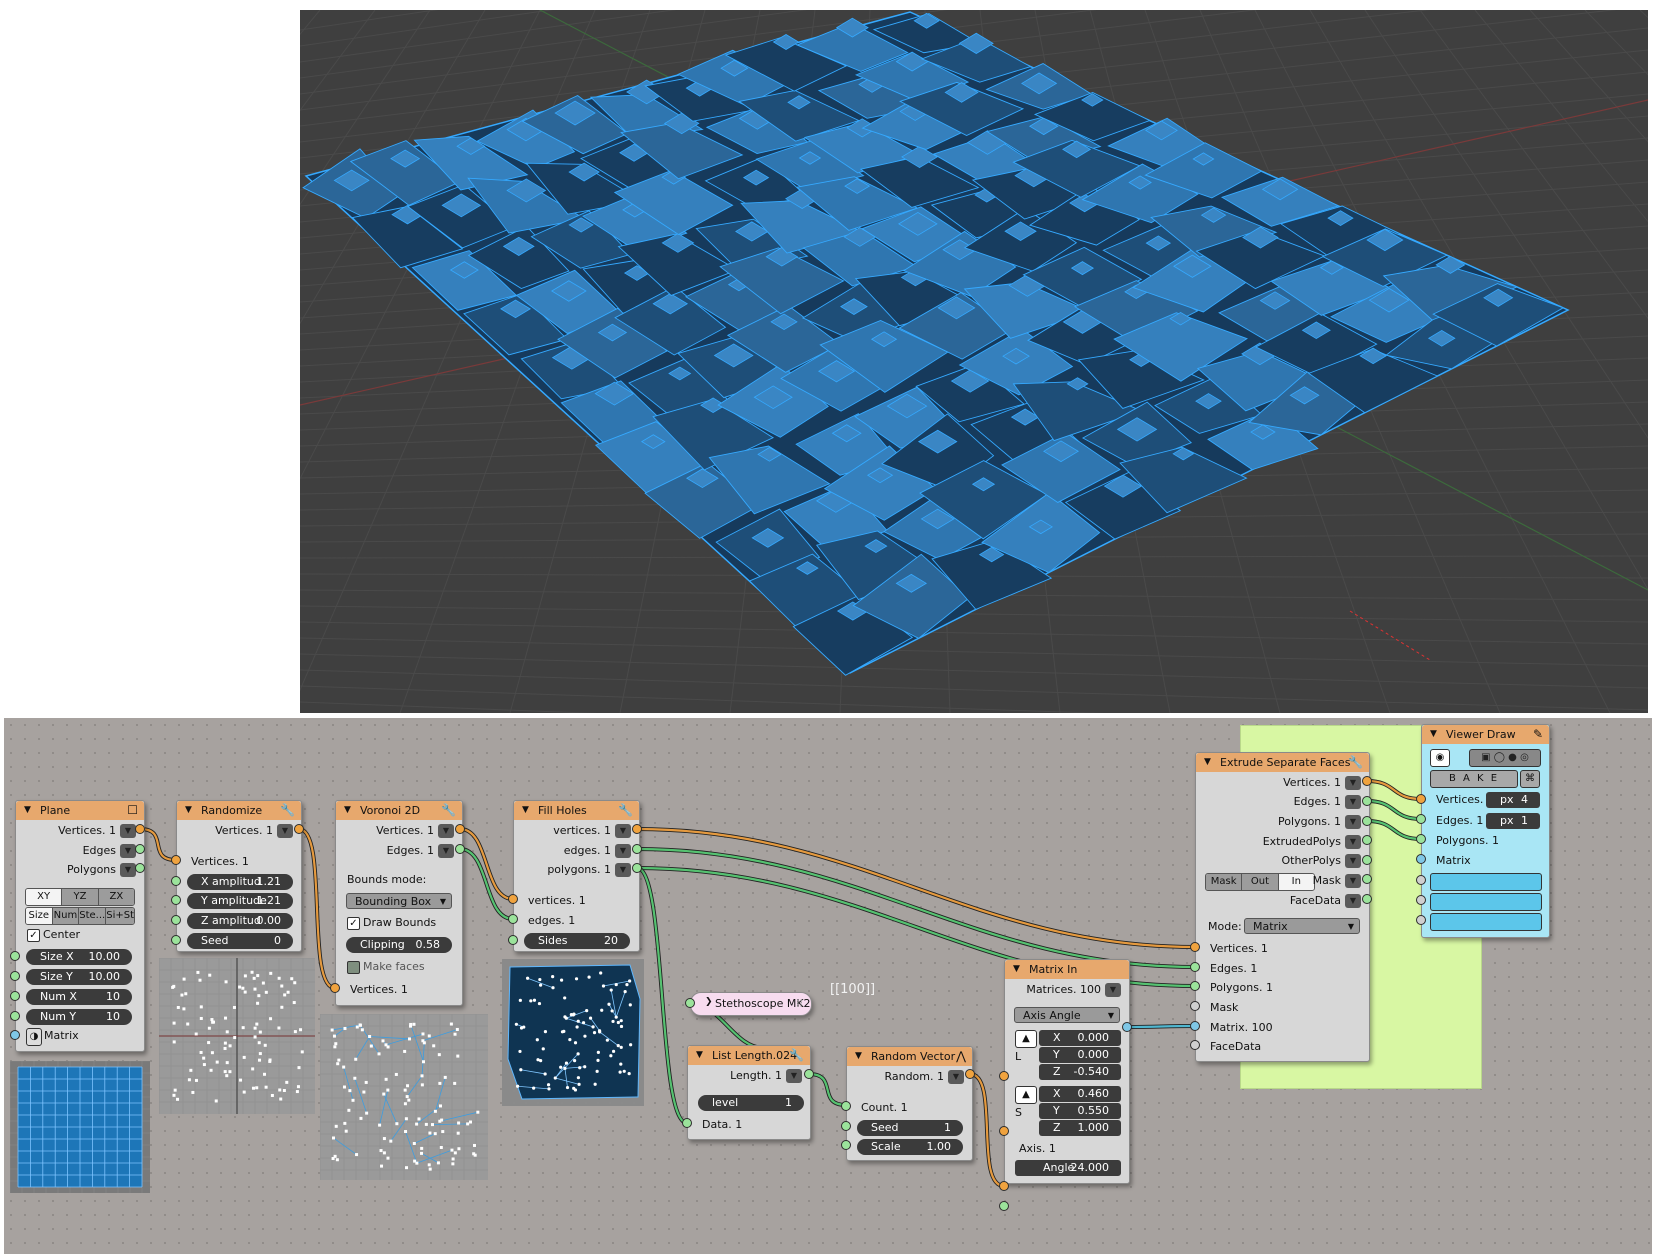  What do you see at coordinates (751, 1004) in the screenshot?
I see `stethoscope-node: ❯ Stethoscope MK2 ⁞⁞` at bounding box center [751, 1004].